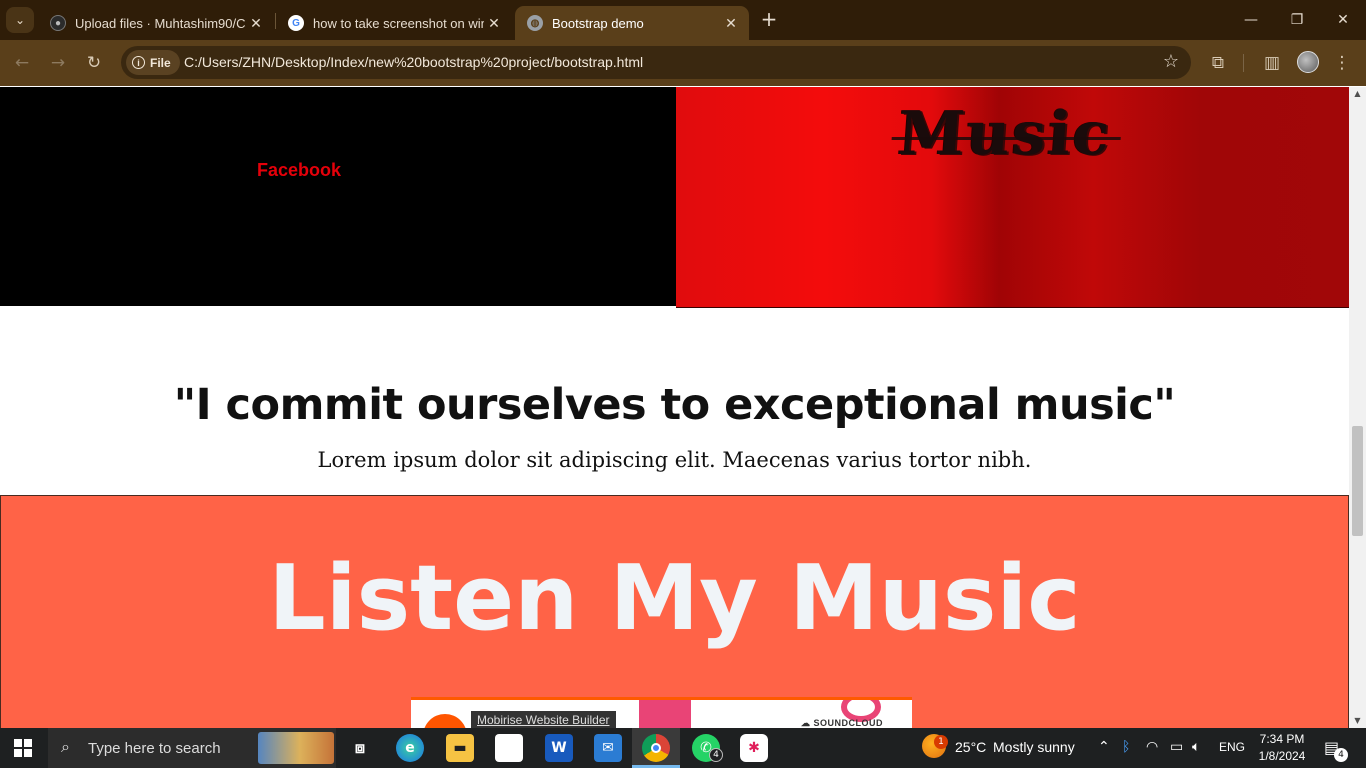  I want to click on chrome-icon, so click(656, 748).